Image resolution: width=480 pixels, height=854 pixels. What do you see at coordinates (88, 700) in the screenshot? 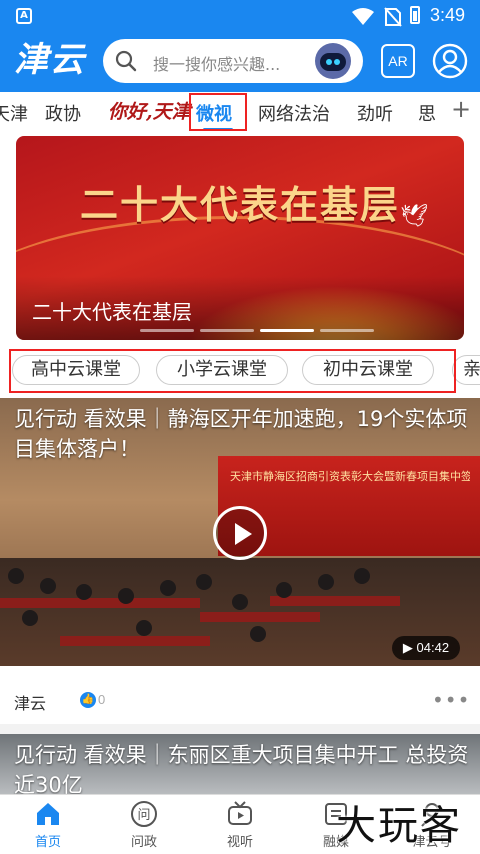
I see `like-icon: 👍` at bounding box center [88, 700].